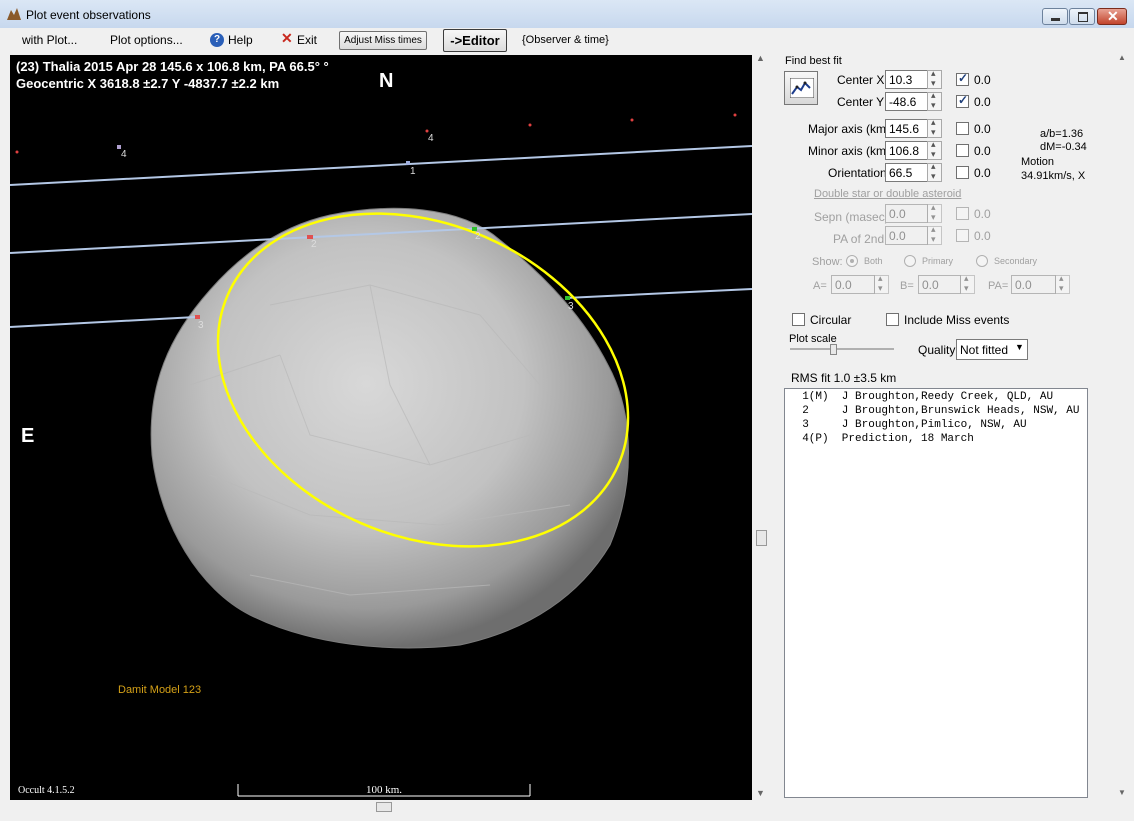  I want to click on chord-label: 1, so click(413, 171).